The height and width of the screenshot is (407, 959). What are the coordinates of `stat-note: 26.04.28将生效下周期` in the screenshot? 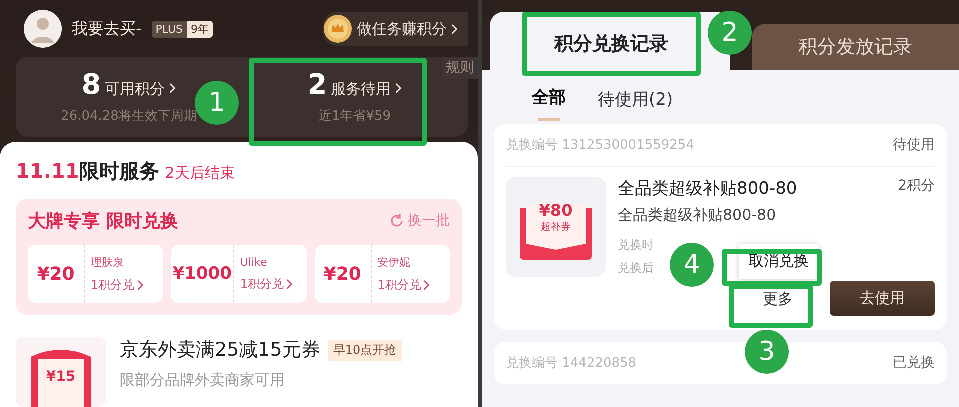 It's located at (129, 117).